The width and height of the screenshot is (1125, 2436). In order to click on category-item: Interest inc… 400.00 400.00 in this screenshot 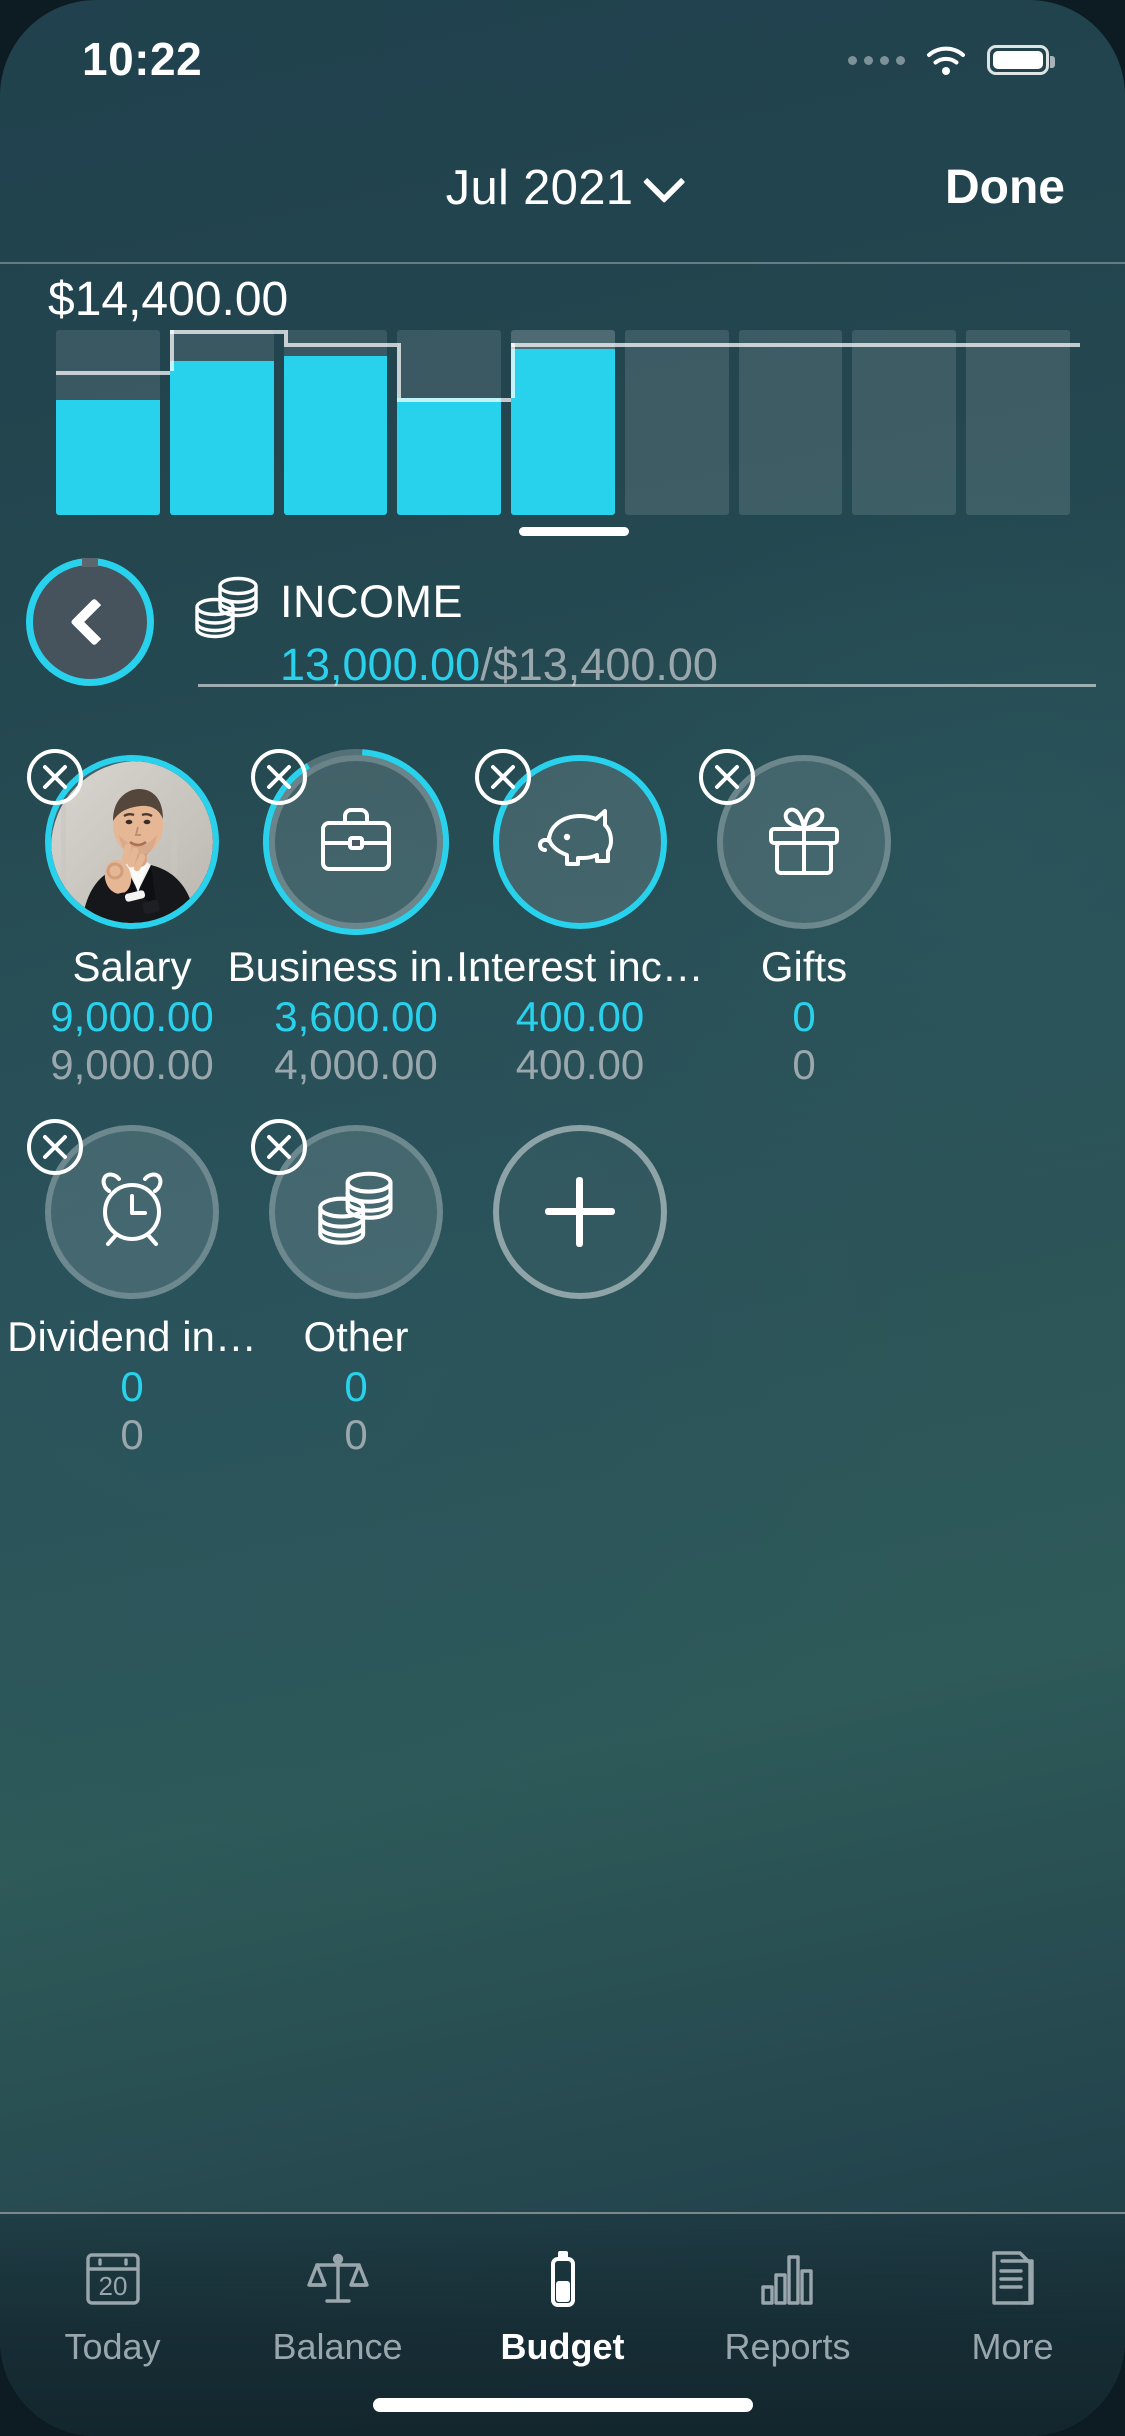, I will do `click(580, 919)`.